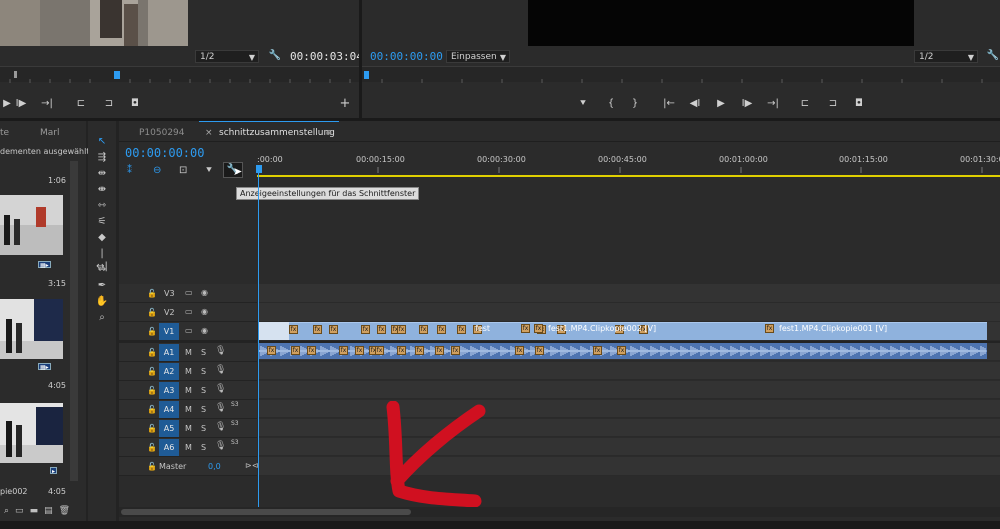  I want to click on program-time-ruler, so click(681, 74).